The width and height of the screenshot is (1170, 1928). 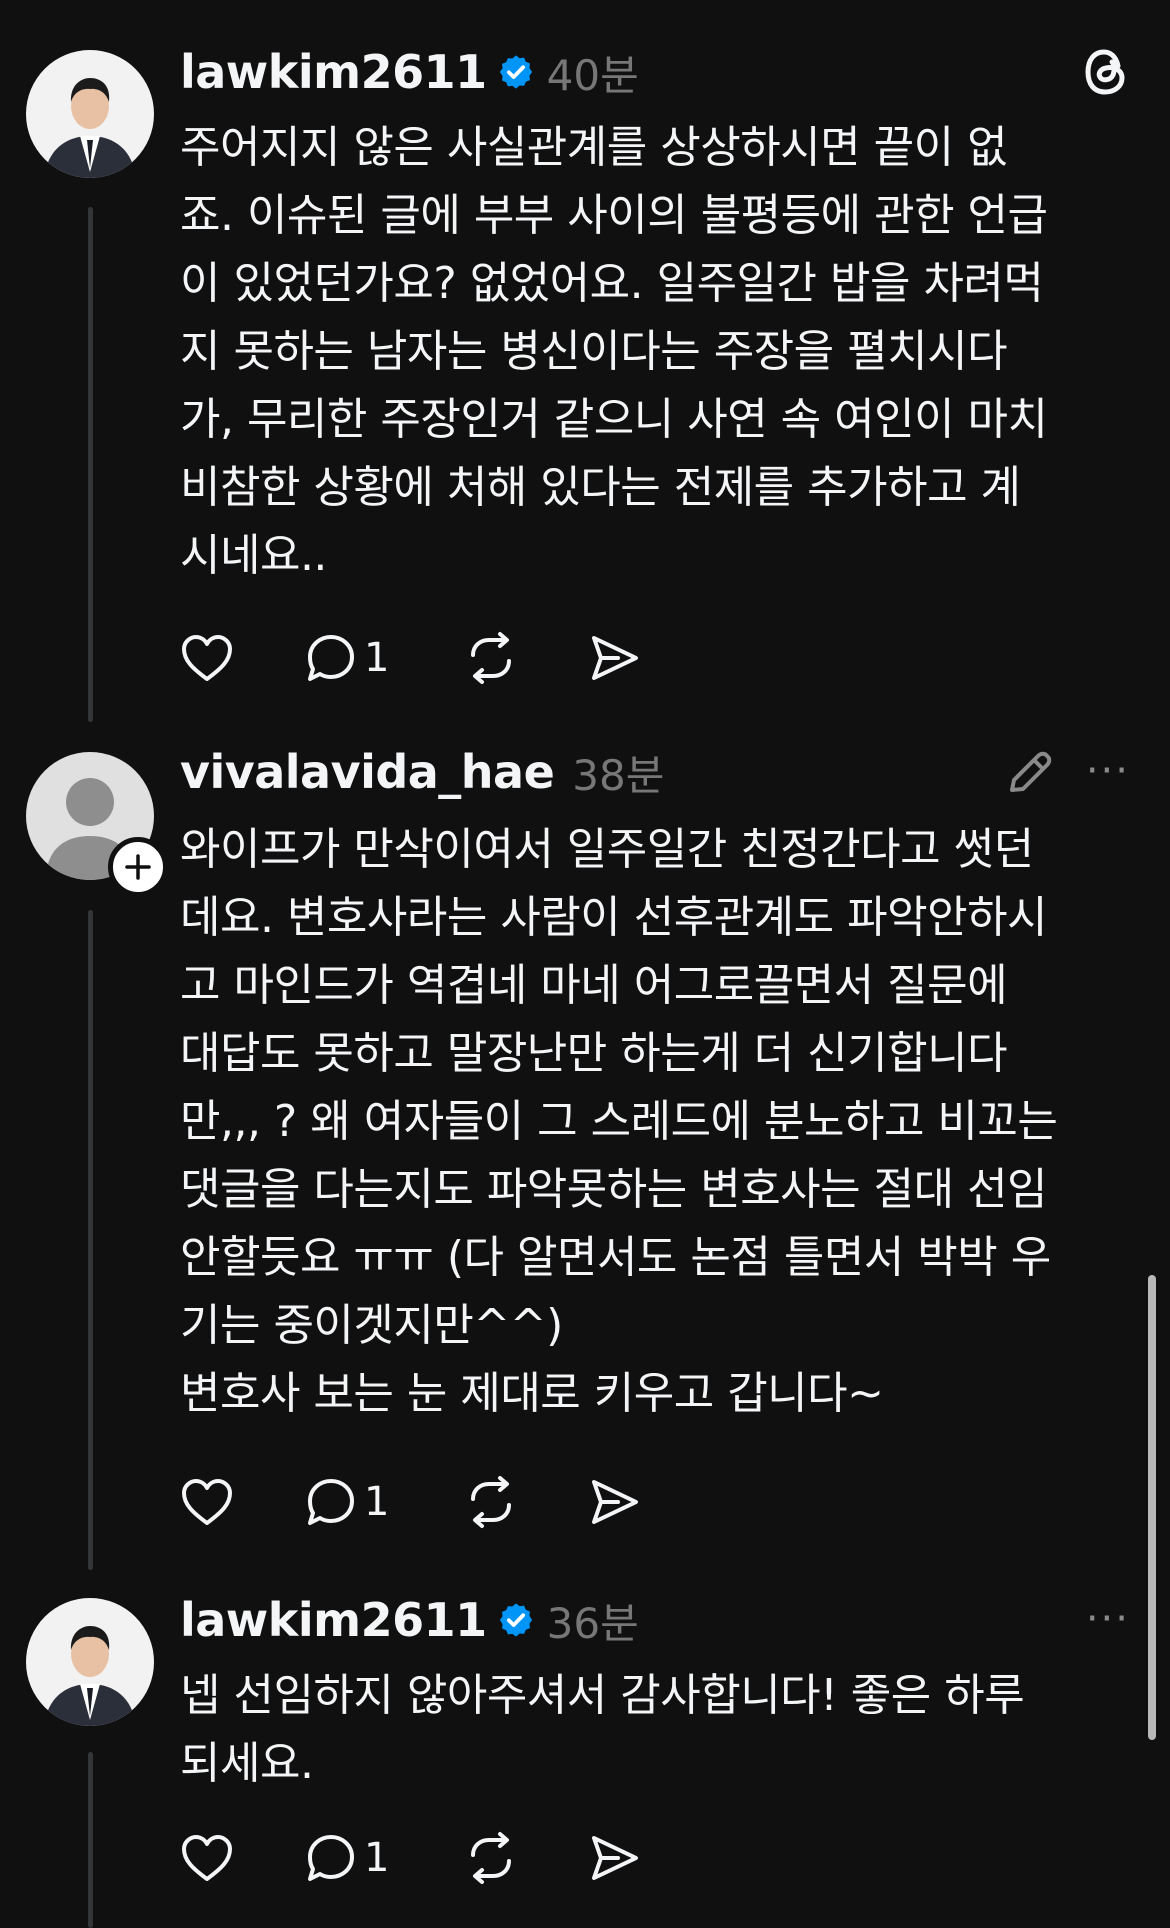 I want to click on post-header: lawkim2611 36분, so click(x=409, y=1620).